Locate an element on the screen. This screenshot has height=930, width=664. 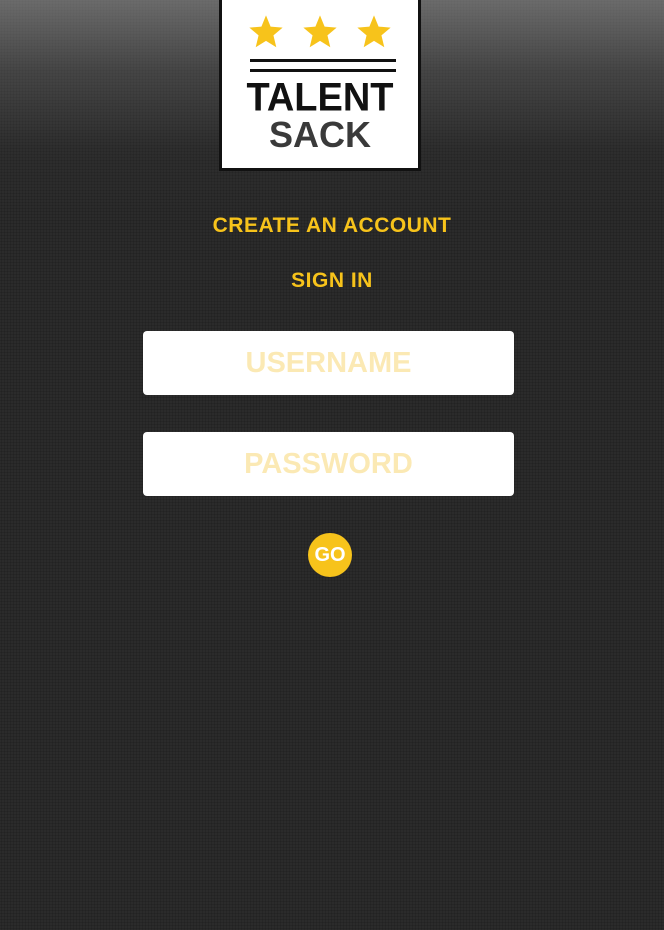
username-input is located at coordinates (328, 363).